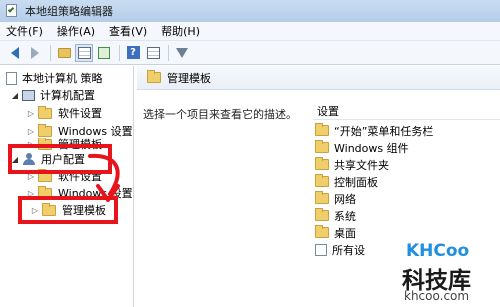 Image resolution: width=500 pixels, height=307 pixels. I want to click on menu-help: 帮助(H), so click(180, 31).